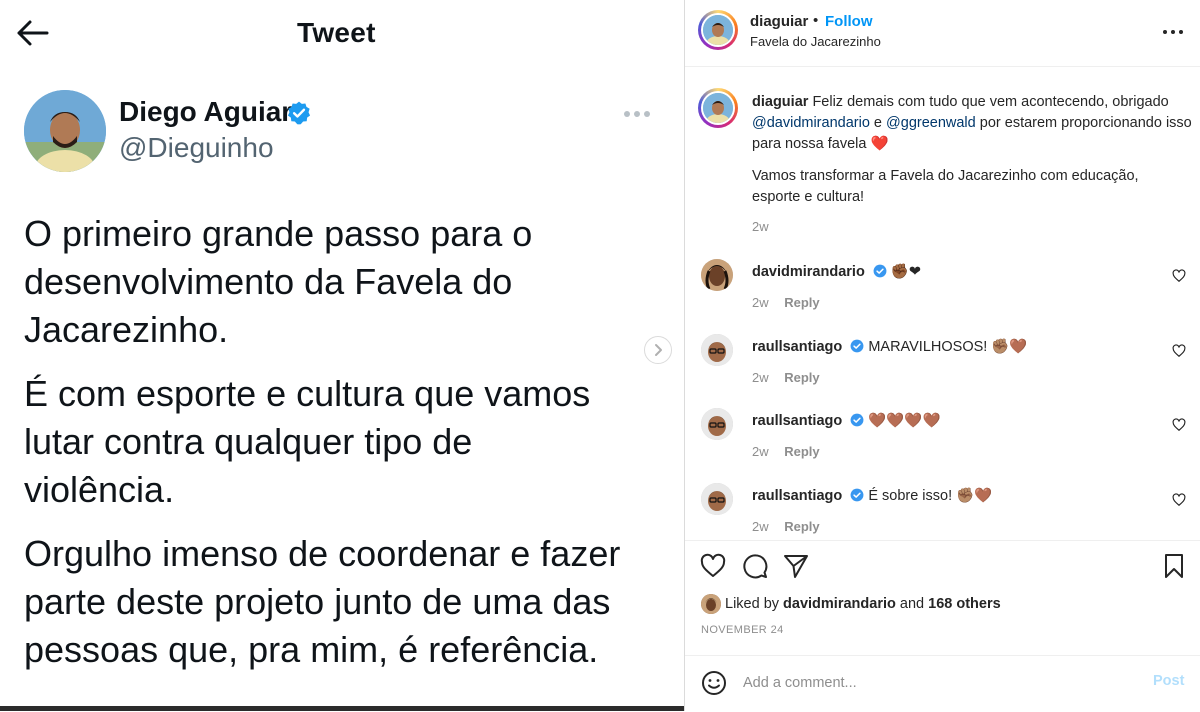 The image size is (1200, 712). Describe the element at coordinates (942, 369) in the screenshot. I see `comment-item: raullsantiago MARAVILHOSOS! ✊🏽🤎 2w Reply` at that location.